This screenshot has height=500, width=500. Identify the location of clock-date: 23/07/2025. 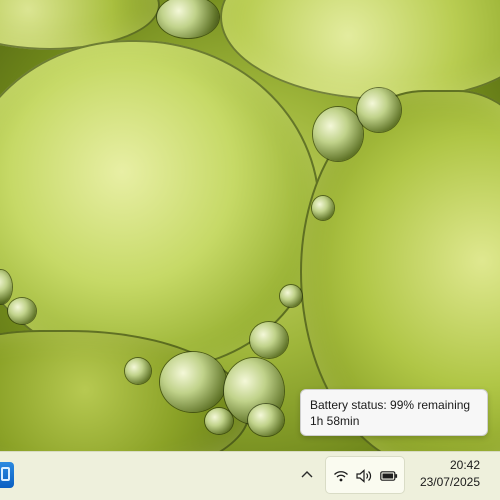
(449, 482).